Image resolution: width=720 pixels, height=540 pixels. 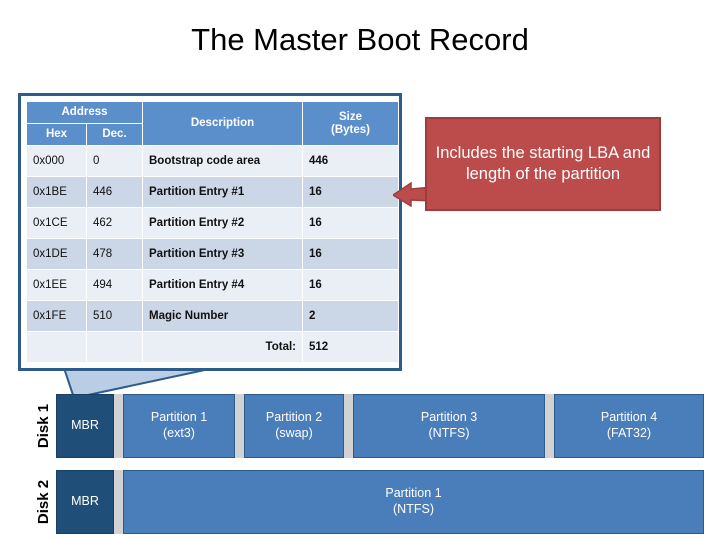 I want to click on disk1-block-partition-4-fs: (FAT32), so click(x=629, y=433).